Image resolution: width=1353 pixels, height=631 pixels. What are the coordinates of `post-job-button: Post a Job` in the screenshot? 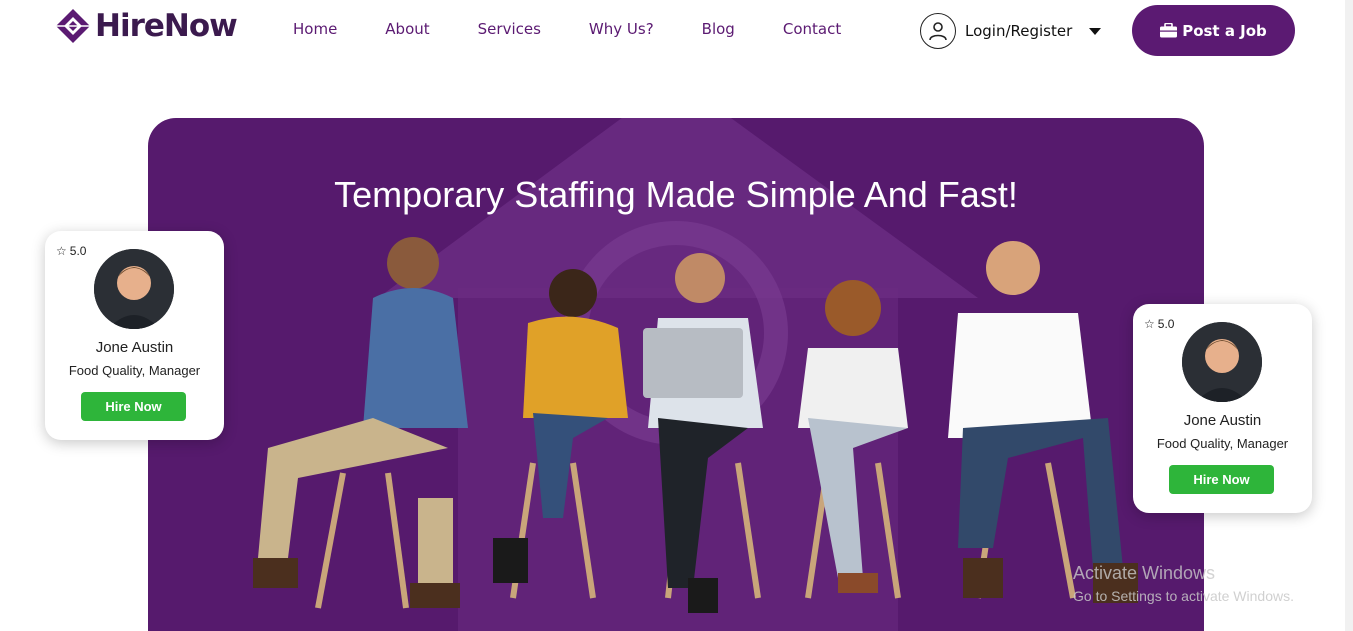 It's located at (1213, 30).